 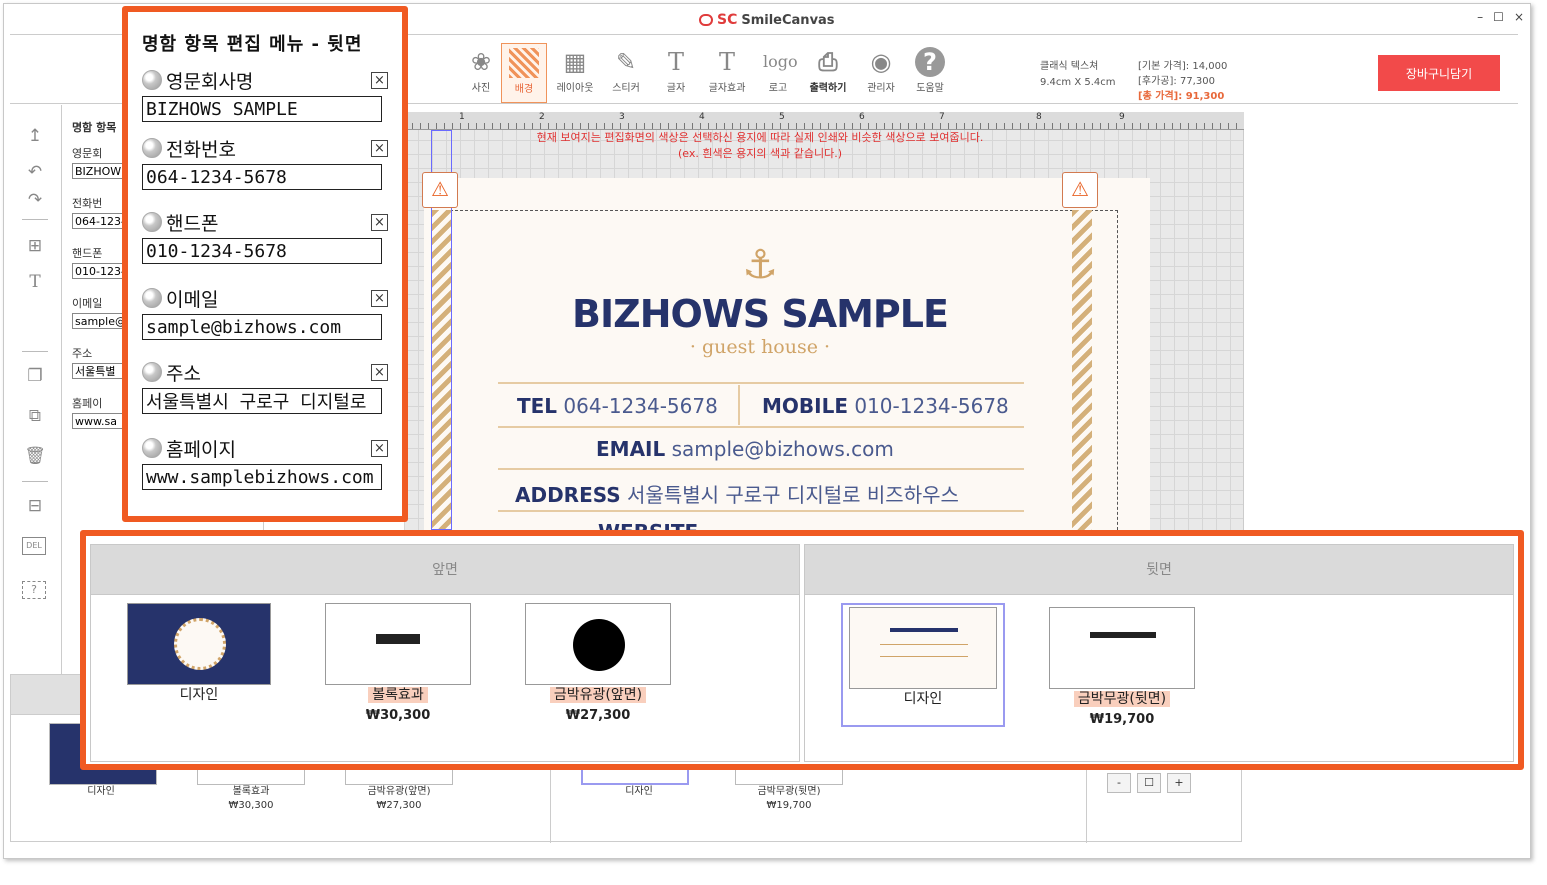 What do you see at coordinates (626, 70) in the screenshot?
I see `tool-sticker: ✎ 스티커` at bounding box center [626, 70].